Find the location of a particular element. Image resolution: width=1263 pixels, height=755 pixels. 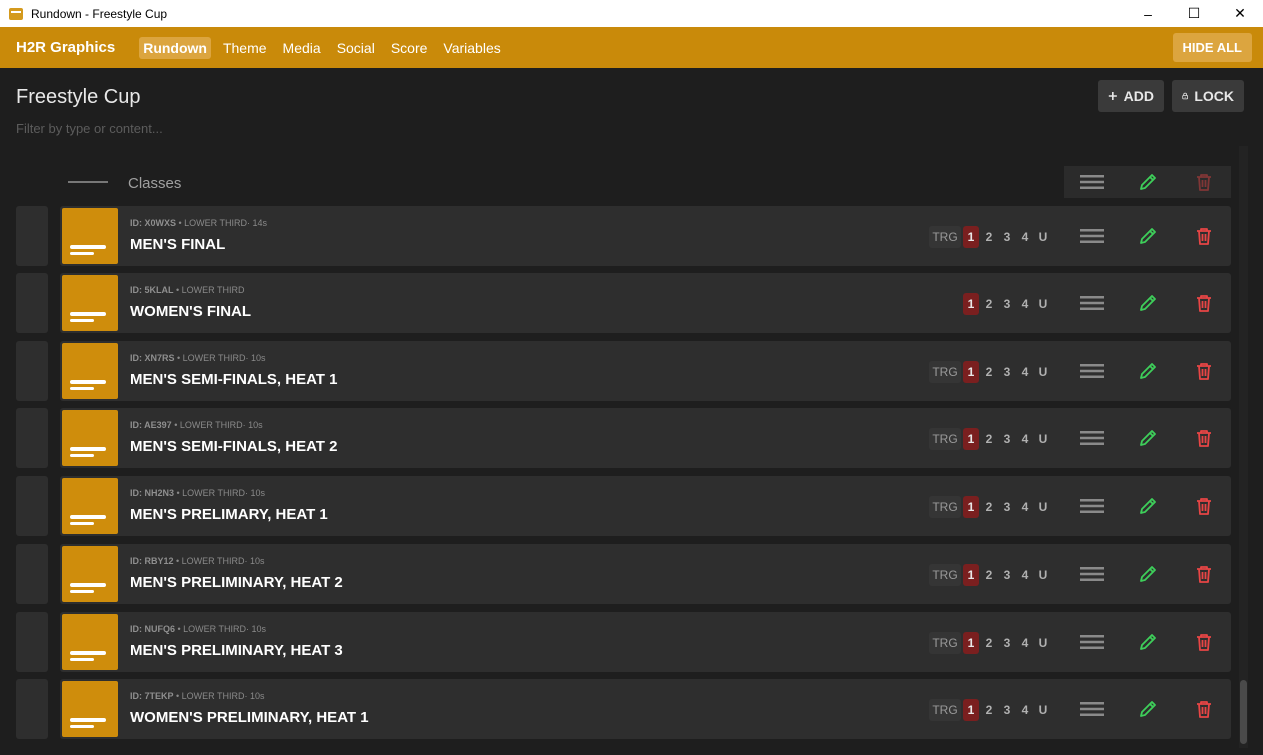

close-window-button: ✕ is located at coordinates (1240, 13).